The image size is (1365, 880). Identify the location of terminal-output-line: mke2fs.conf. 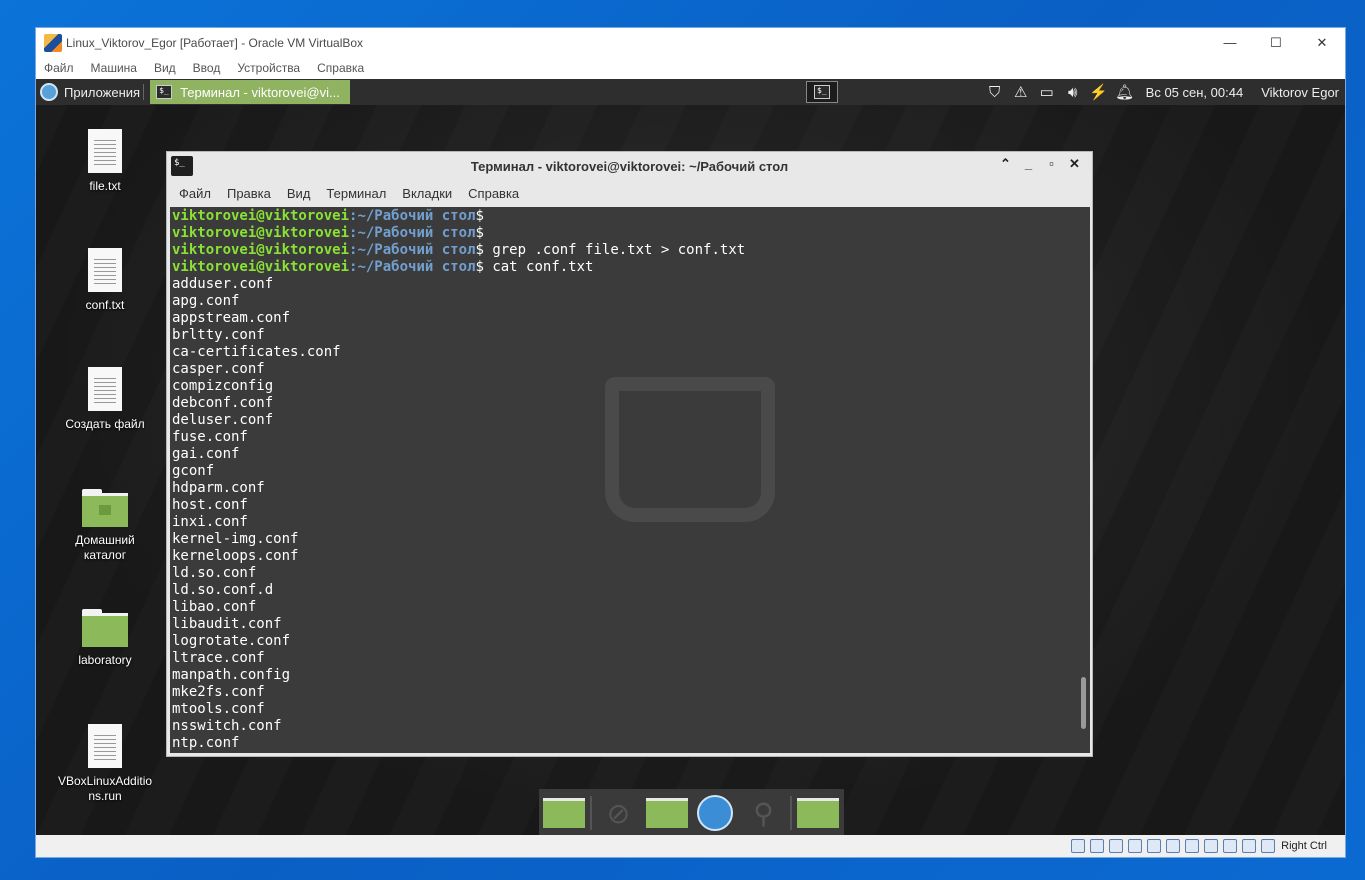
(218, 692).